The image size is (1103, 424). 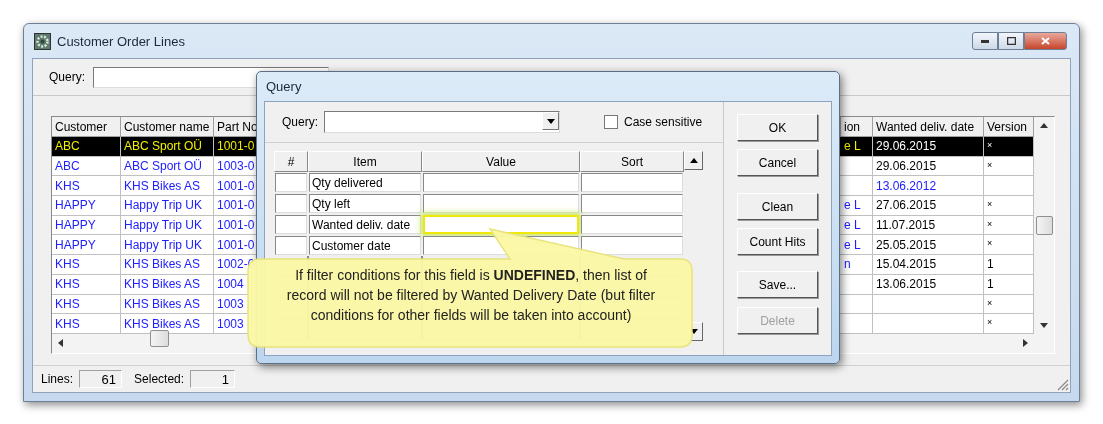 What do you see at coordinates (632, 161) in the screenshot?
I see `column-header: Sort` at bounding box center [632, 161].